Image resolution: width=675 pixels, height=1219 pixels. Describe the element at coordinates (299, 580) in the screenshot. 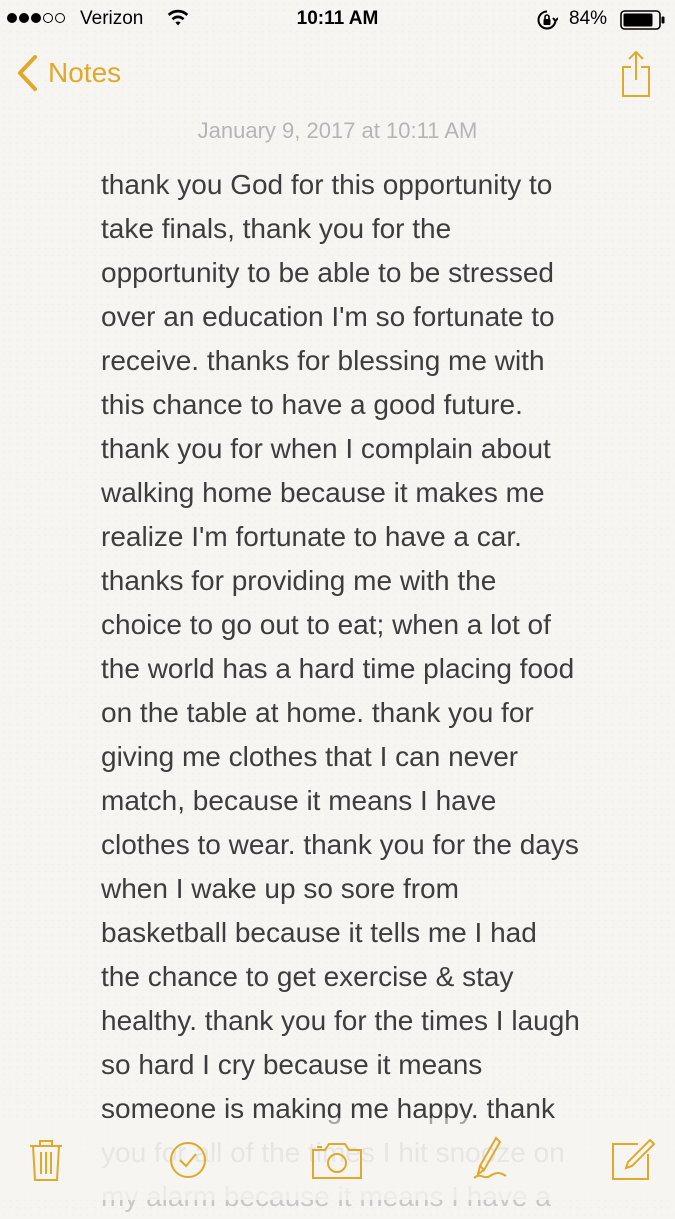

I see `note-line: thanks for providing me with the` at that location.